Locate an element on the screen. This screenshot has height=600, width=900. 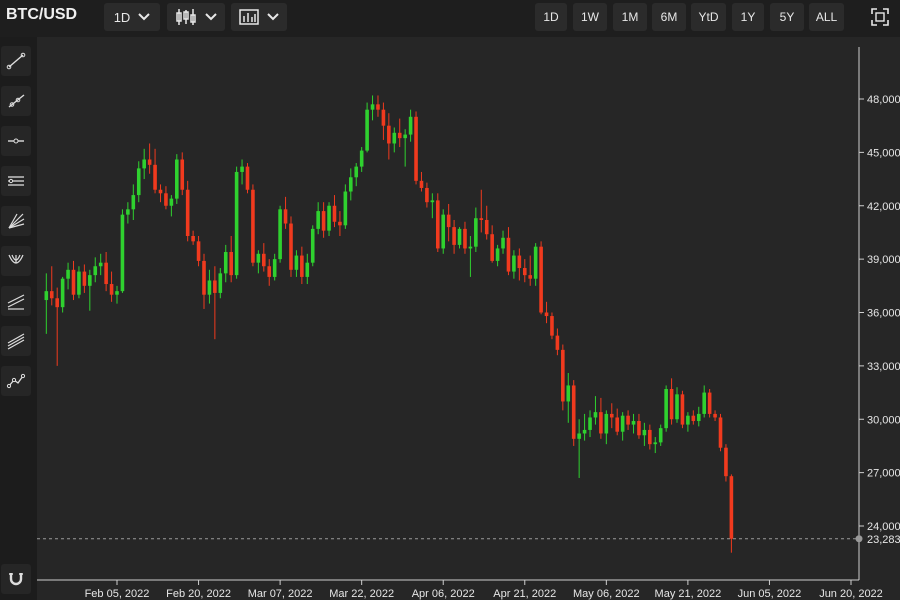
regression-channel-icon is located at coordinates (16, 302).